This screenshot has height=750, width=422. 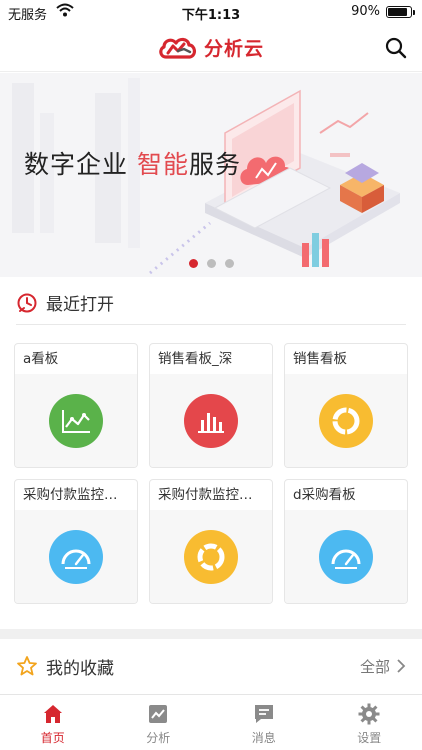 I want to click on cloud-logo-icon, so click(x=177, y=48).